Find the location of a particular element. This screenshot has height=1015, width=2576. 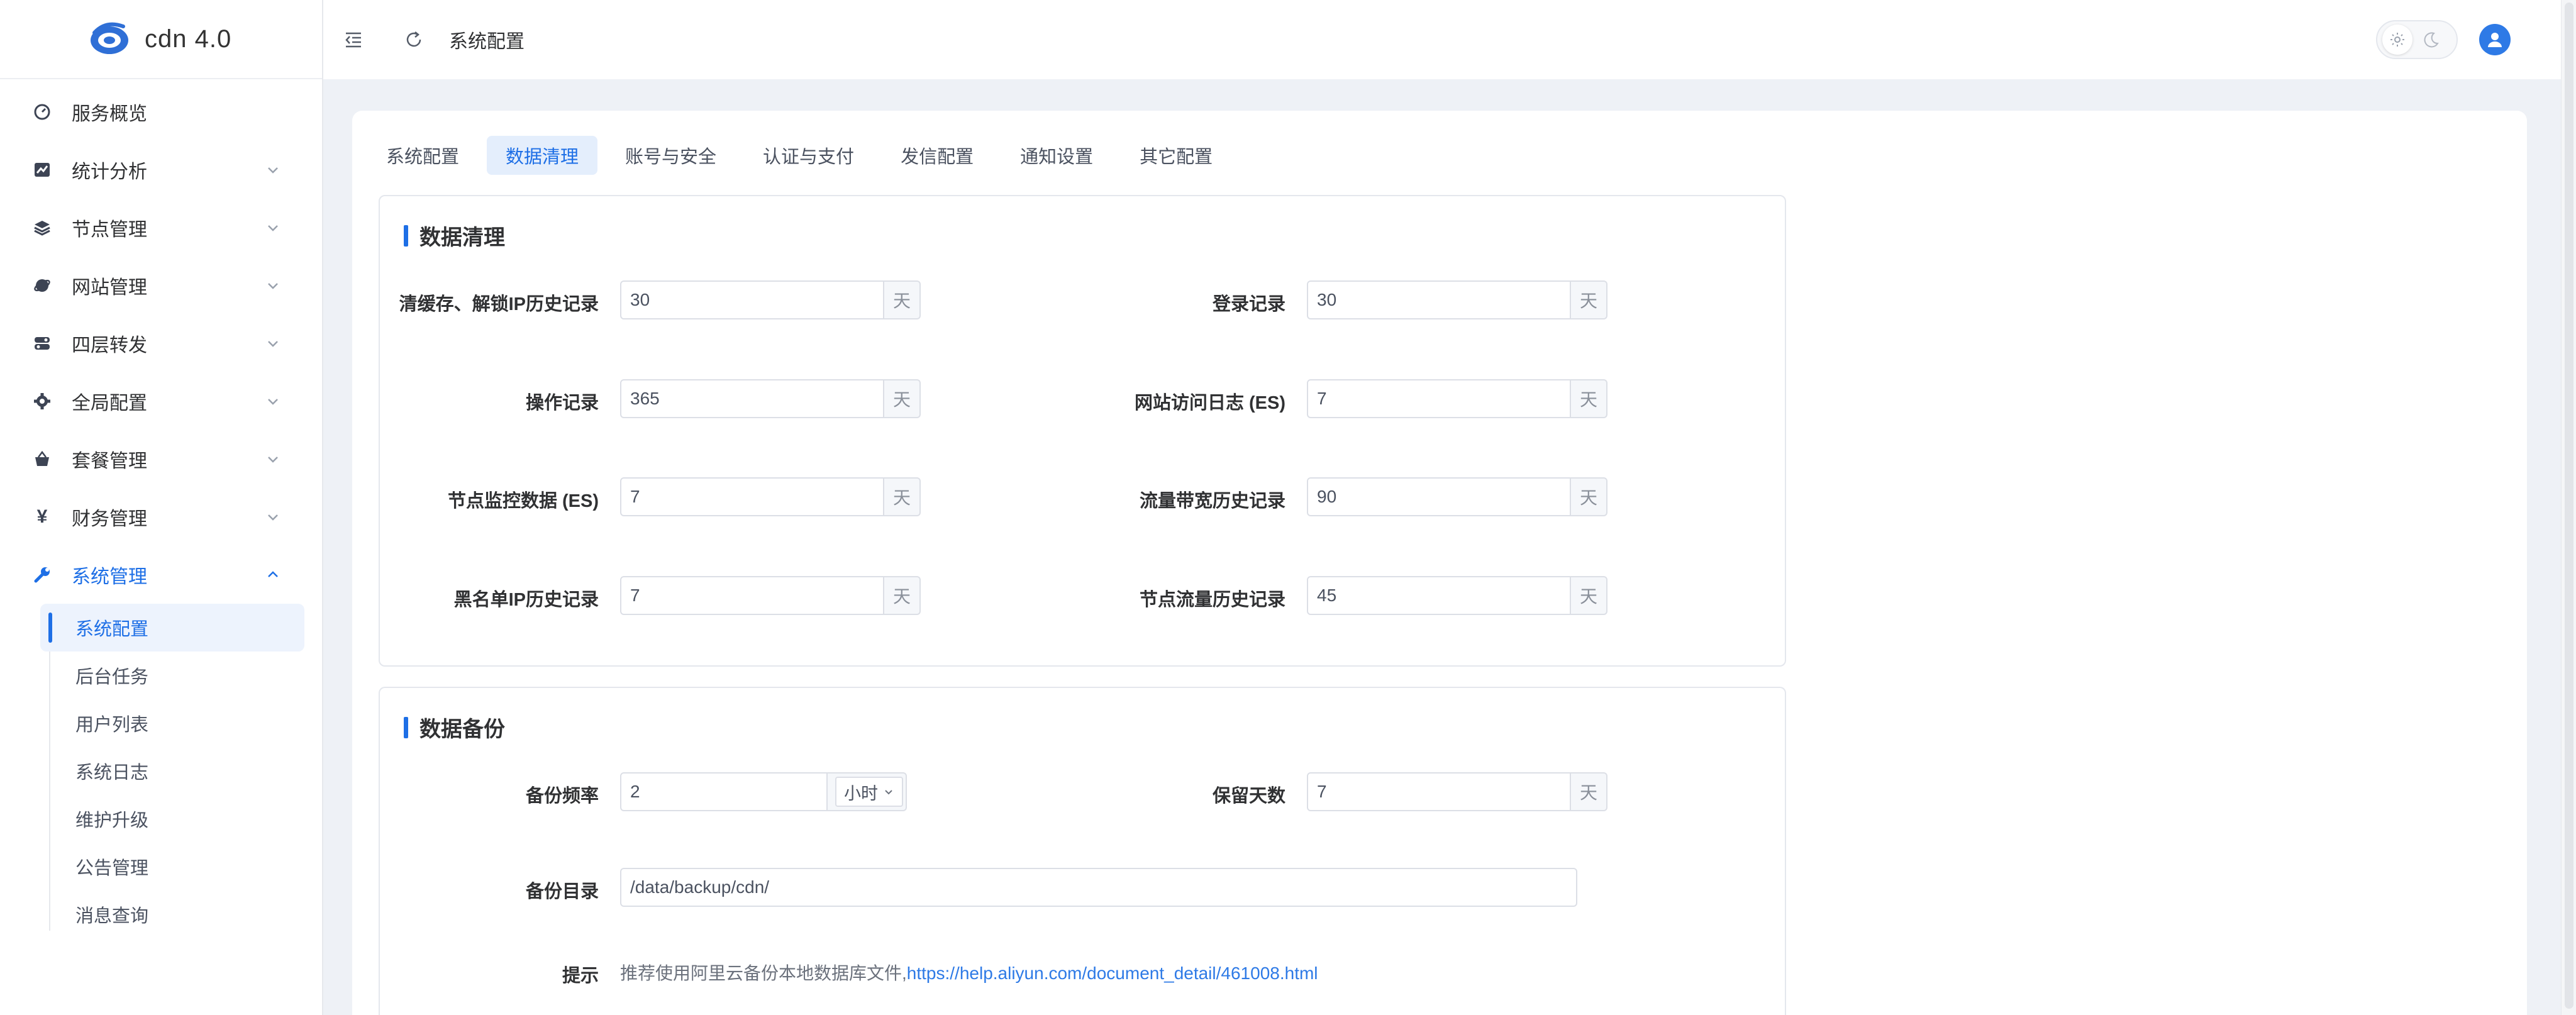

backup-frequency-input: 2 is located at coordinates (724, 791).